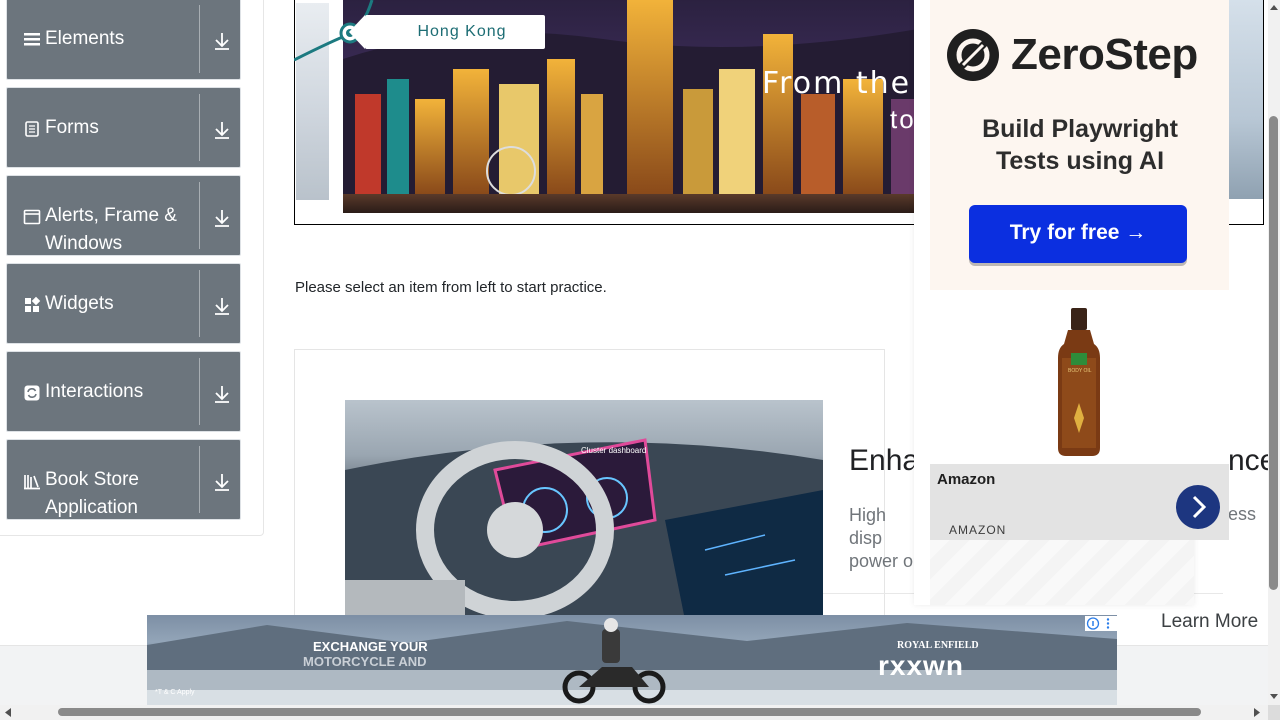 This screenshot has width=1280, height=720. What do you see at coordinates (1245, 99) in the screenshot?
I see `banner-right-image` at bounding box center [1245, 99].